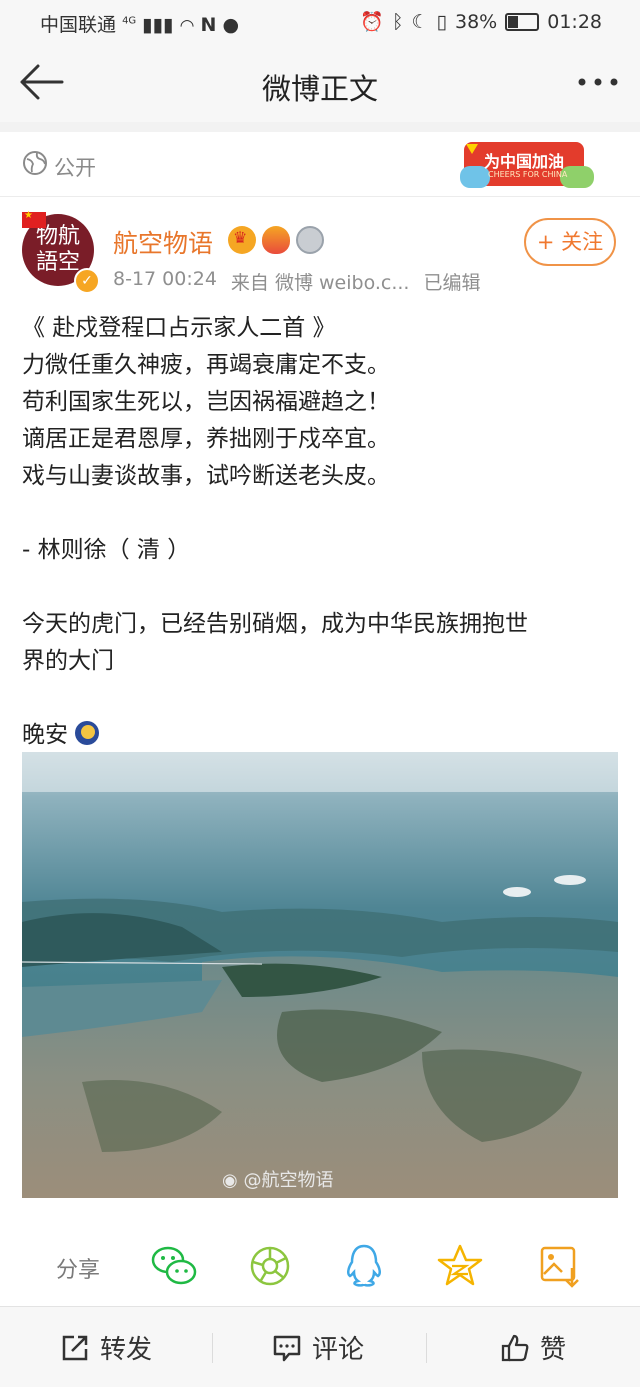  I want to click on comment-icon, so click(287, 1348).